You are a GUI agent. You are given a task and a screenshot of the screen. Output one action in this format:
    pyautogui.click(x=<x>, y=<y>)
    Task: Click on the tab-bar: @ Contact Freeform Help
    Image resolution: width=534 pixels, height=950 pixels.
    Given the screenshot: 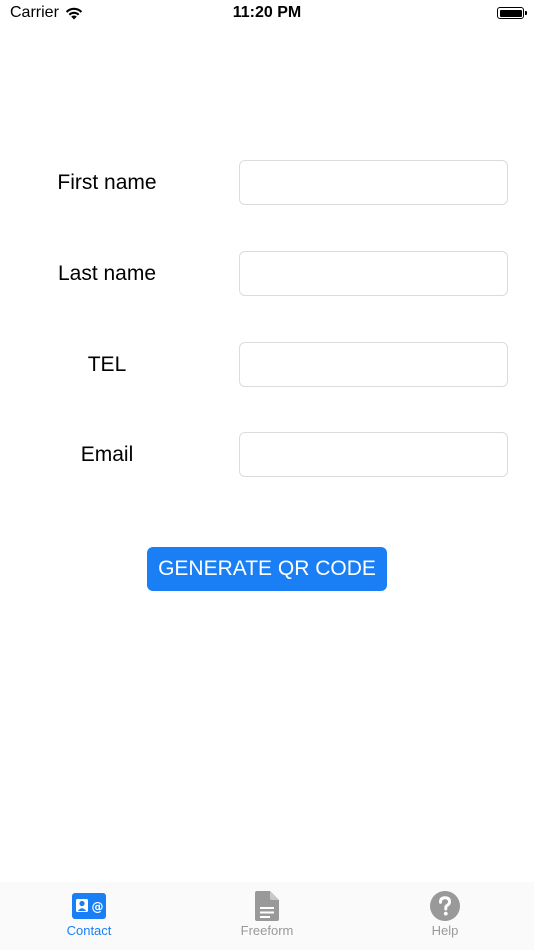 What is the action you would take?
    pyautogui.click(x=267, y=916)
    